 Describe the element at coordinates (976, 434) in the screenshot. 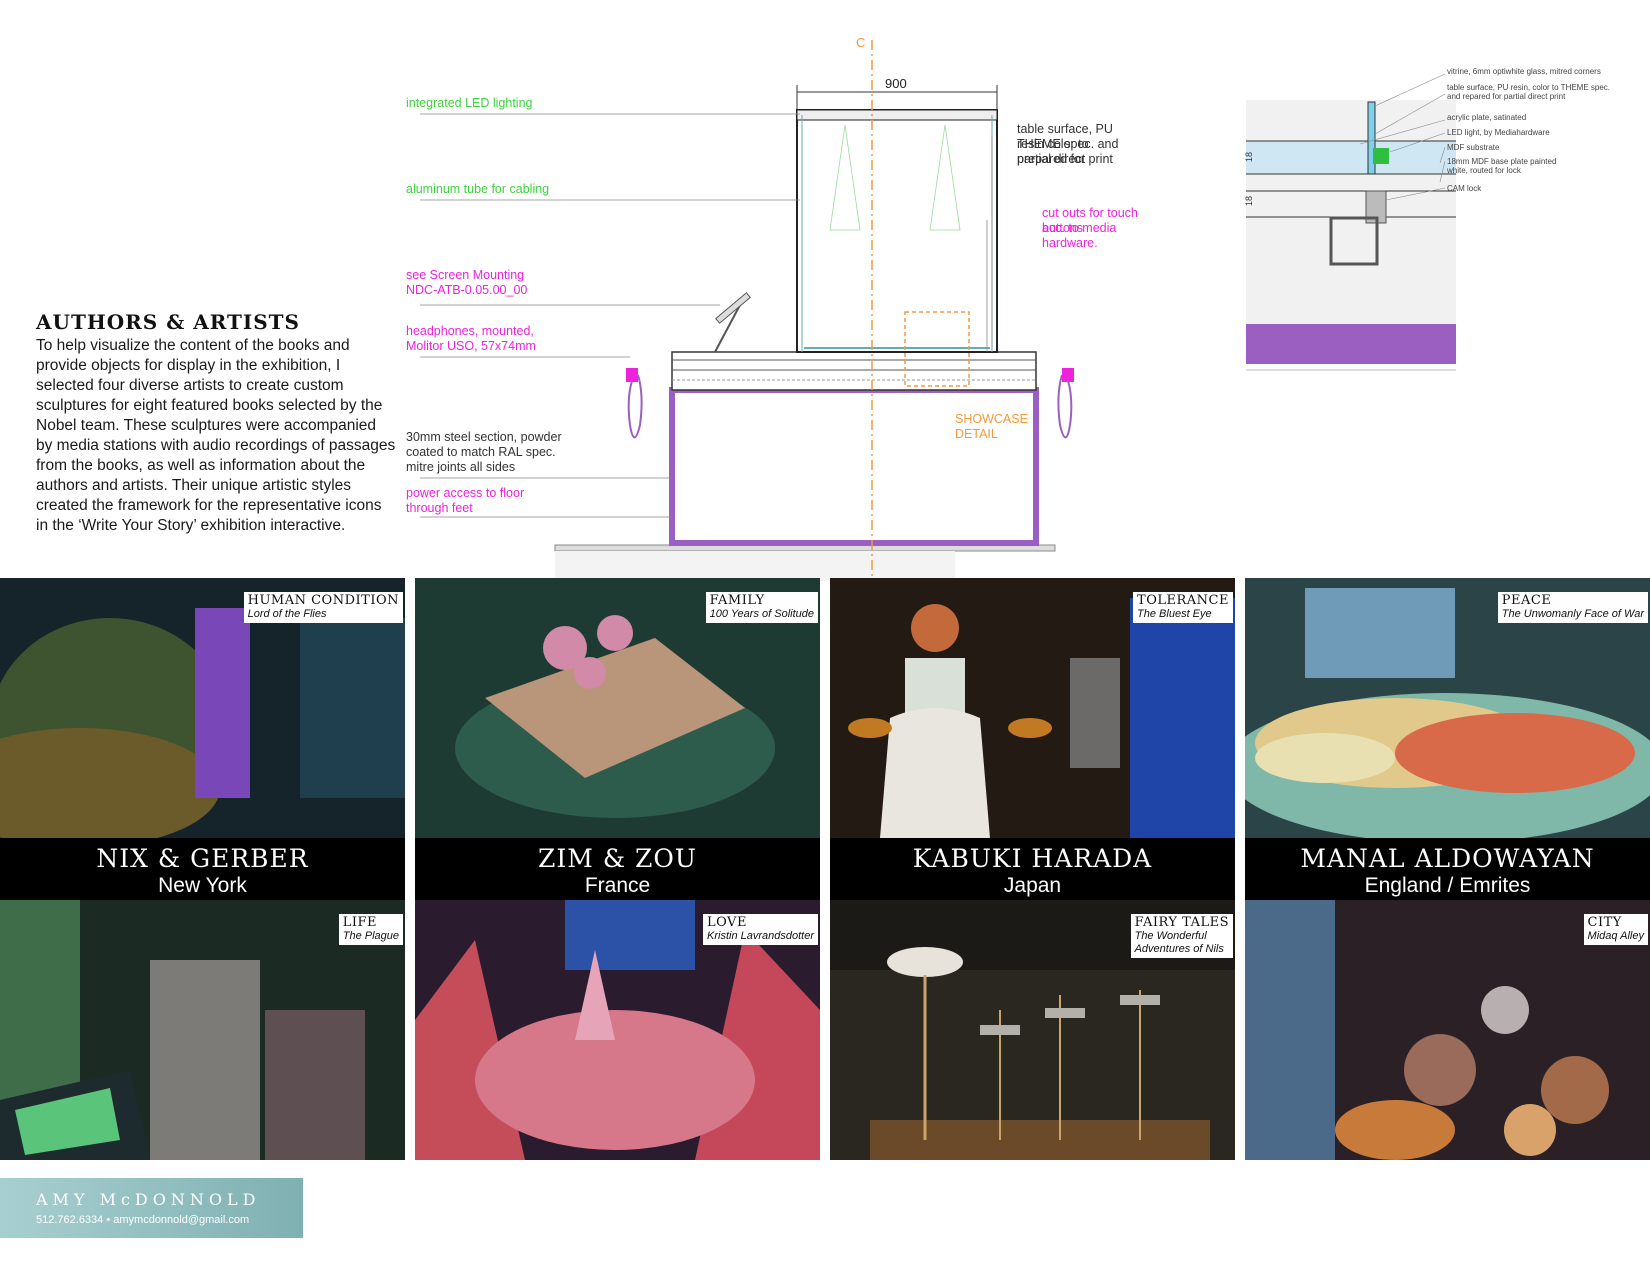

I see `label-showcase-2: DETAIL` at that location.